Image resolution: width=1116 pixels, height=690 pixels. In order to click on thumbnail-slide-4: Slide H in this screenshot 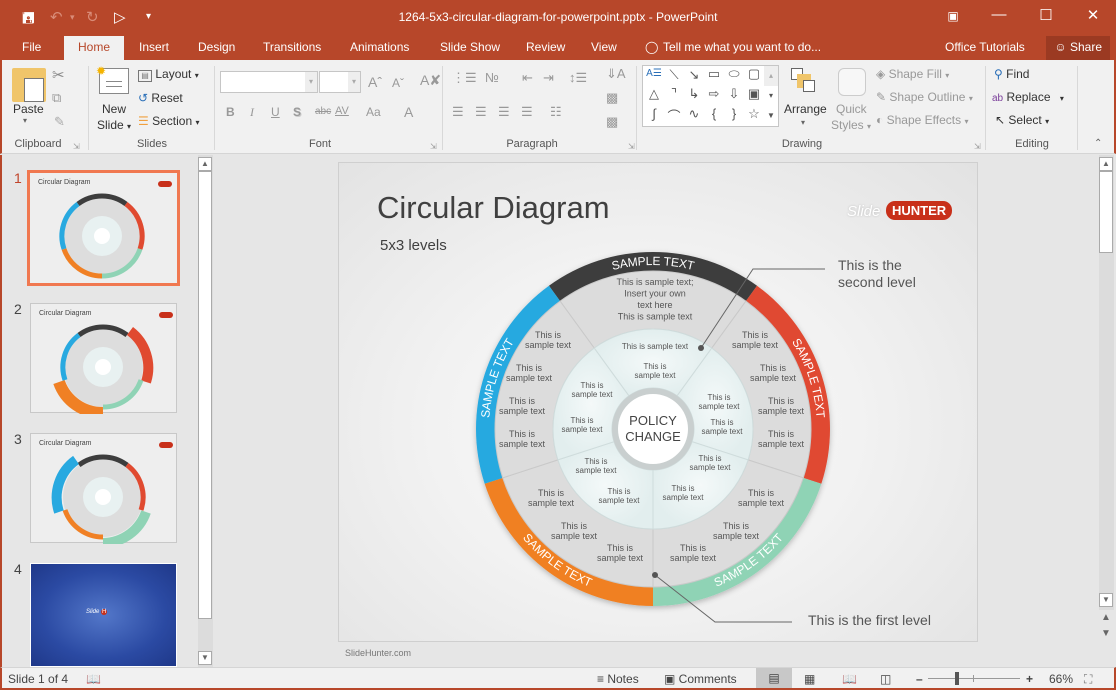, I will do `click(103, 615)`.